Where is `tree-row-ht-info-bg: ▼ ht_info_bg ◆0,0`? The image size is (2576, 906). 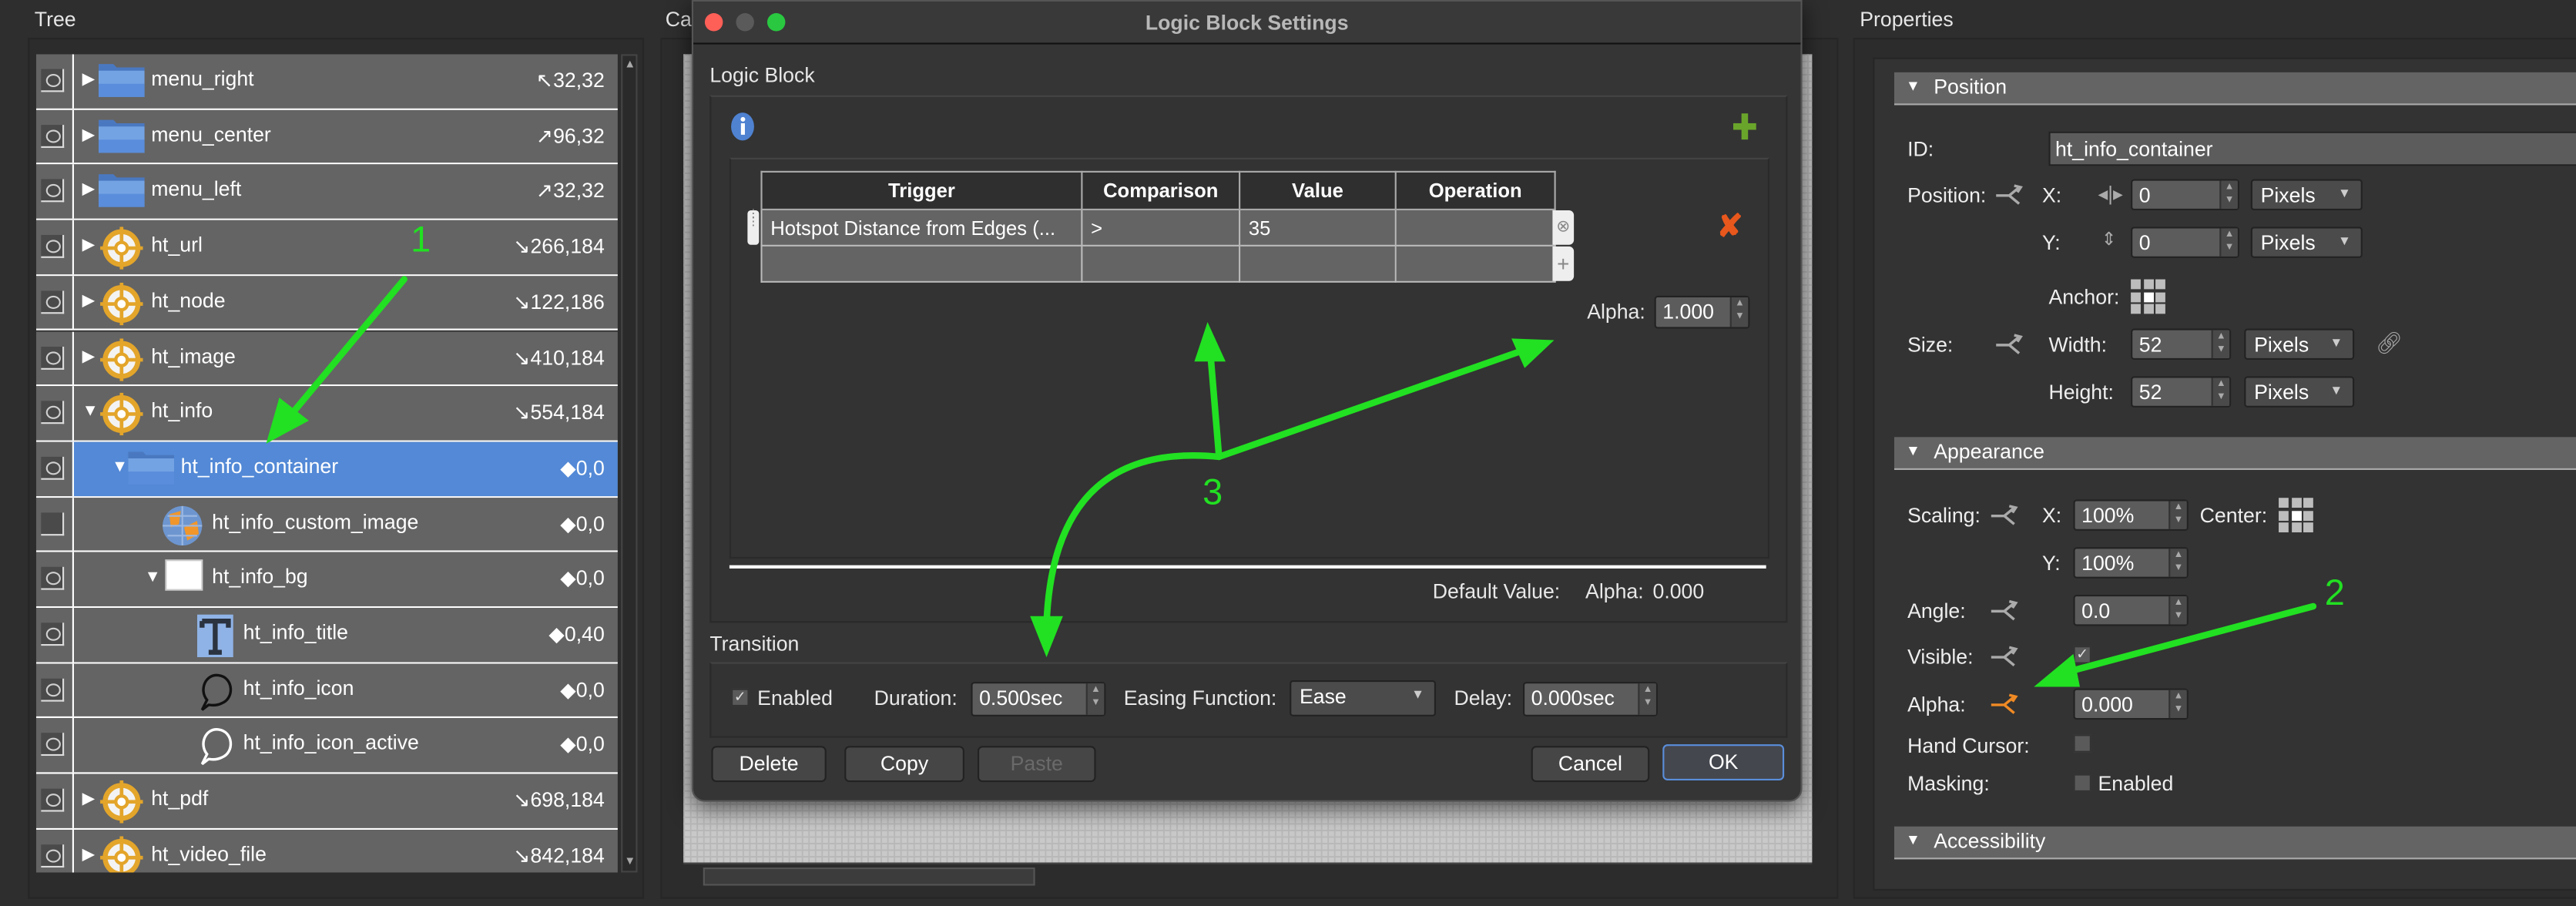
tree-row-ht-info-bg: ▼ ht_info_bg ◆0,0 is located at coordinates (326, 580).